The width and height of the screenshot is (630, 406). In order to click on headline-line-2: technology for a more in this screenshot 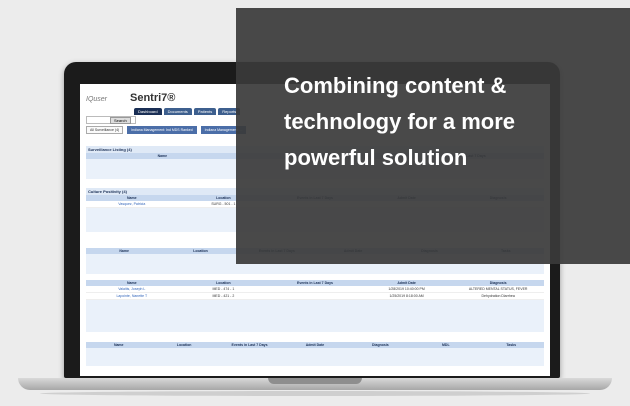, I will do `click(400, 121)`.